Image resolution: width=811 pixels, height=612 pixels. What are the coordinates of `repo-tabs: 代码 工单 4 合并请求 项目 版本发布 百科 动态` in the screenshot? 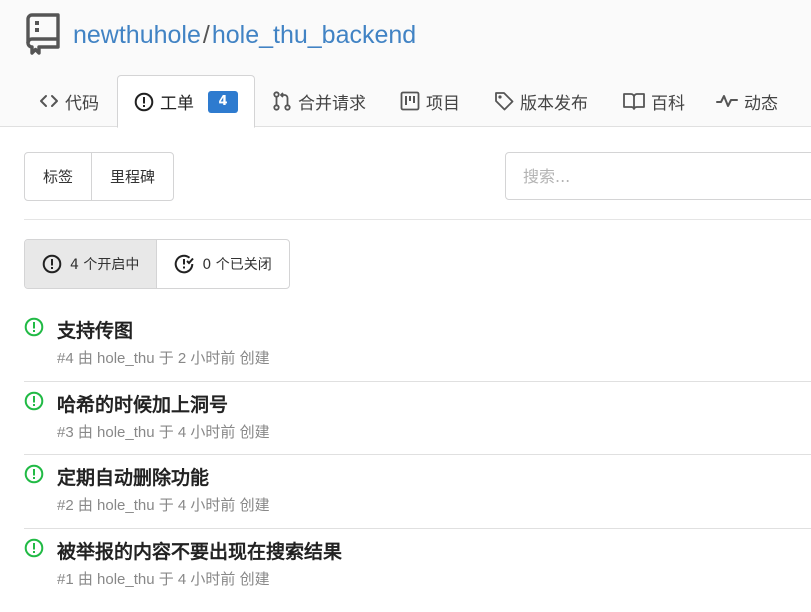 It's located at (405, 101).